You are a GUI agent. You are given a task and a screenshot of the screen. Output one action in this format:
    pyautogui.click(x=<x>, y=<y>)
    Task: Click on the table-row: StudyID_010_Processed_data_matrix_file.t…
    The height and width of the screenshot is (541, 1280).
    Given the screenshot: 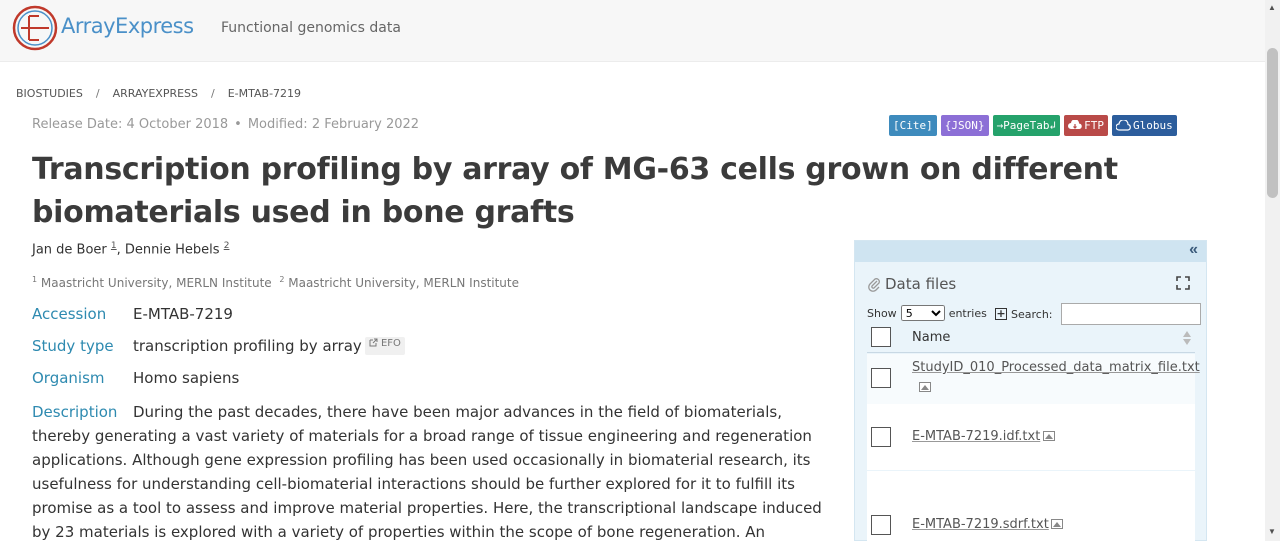 What is the action you would take?
    pyautogui.click(x=1033, y=379)
    